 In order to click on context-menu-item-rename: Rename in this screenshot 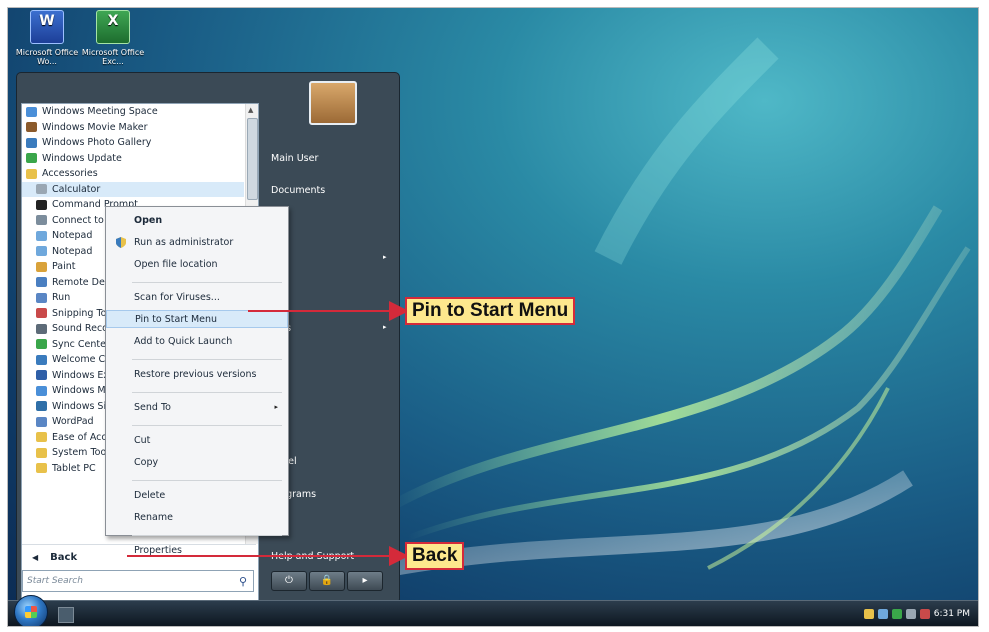, I will do `click(197, 517)`.